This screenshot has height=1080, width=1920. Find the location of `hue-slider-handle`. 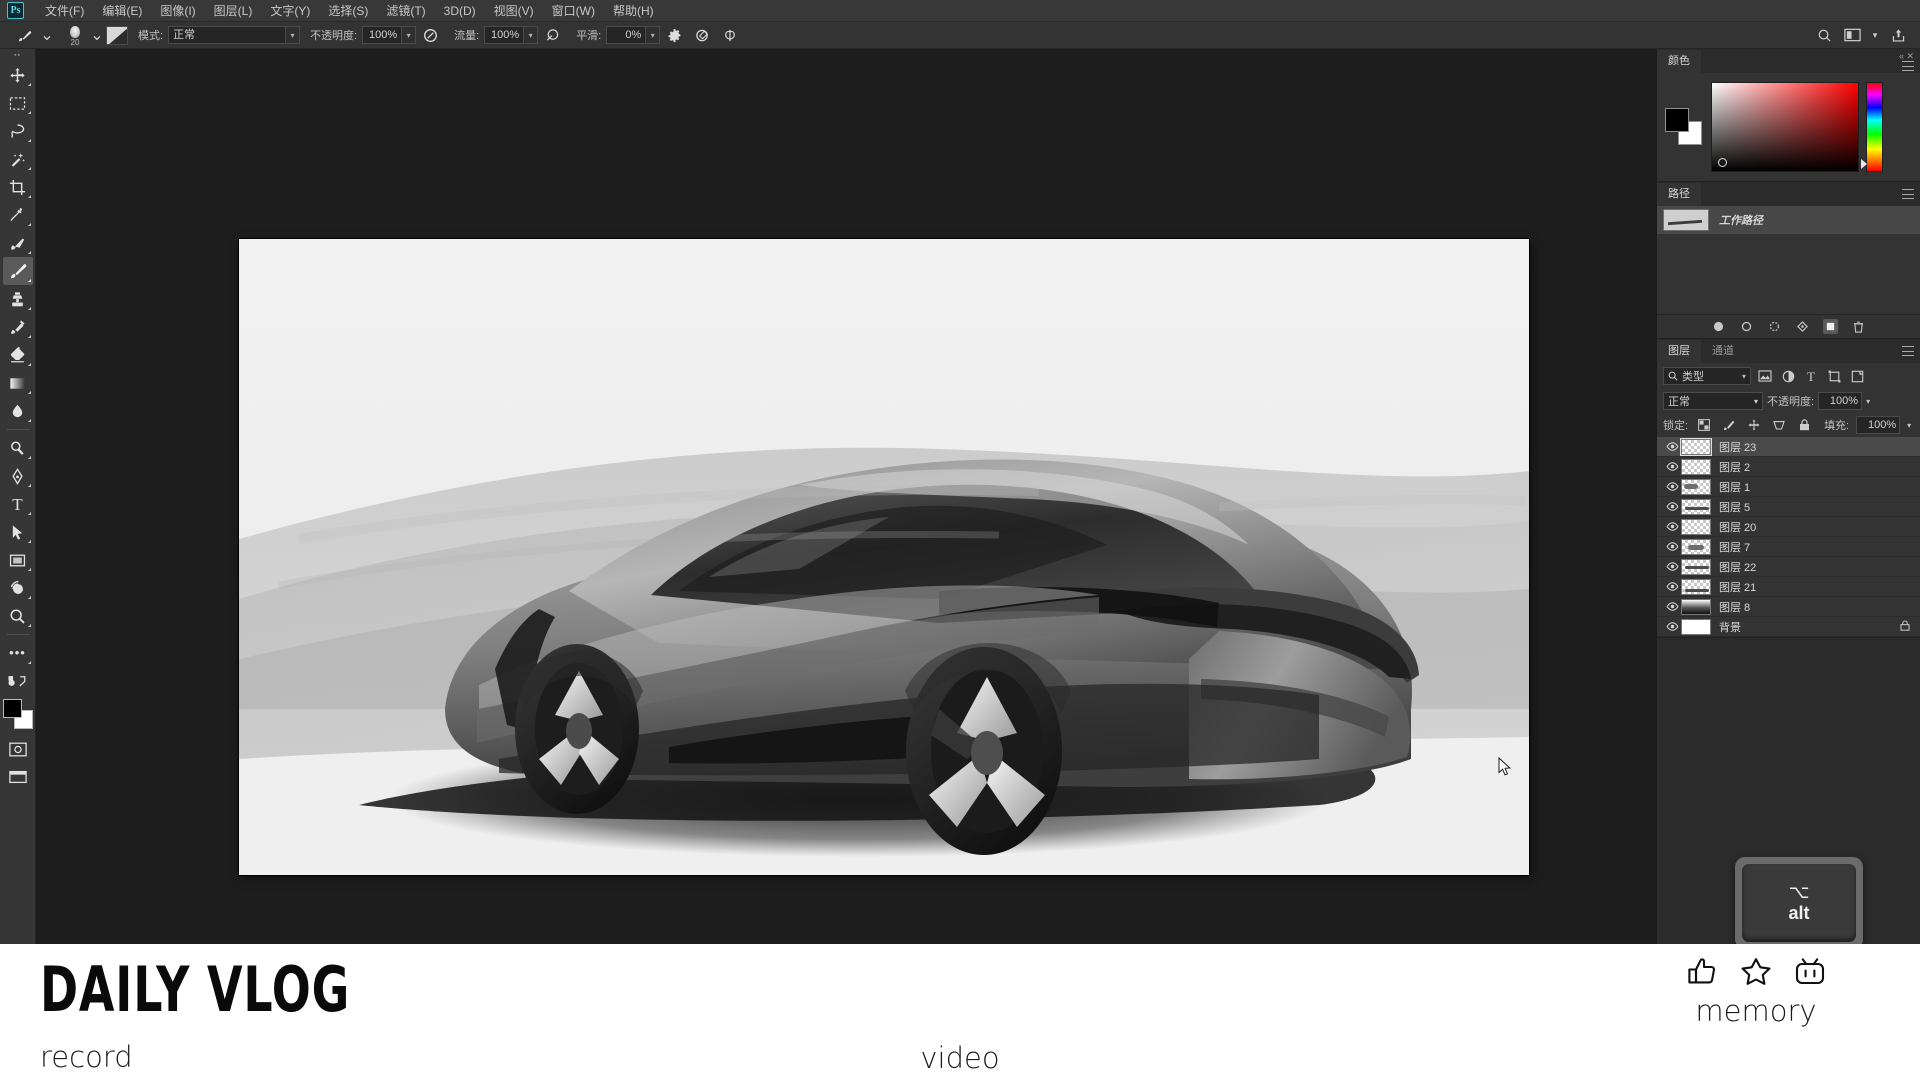

hue-slider-handle is located at coordinates (1864, 164).